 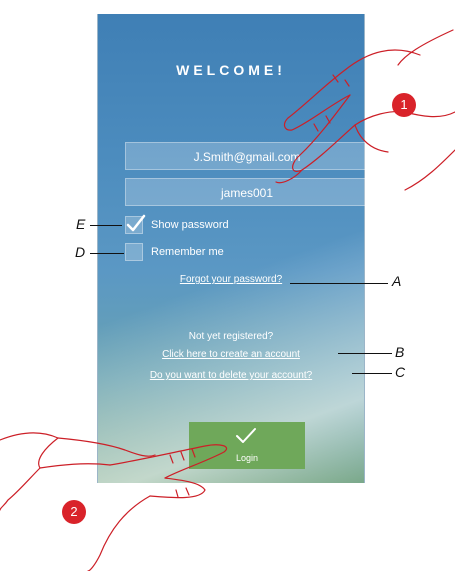 What do you see at coordinates (187, 252) in the screenshot?
I see `remember-me-label: Remember me` at bounding box center [187, 252].